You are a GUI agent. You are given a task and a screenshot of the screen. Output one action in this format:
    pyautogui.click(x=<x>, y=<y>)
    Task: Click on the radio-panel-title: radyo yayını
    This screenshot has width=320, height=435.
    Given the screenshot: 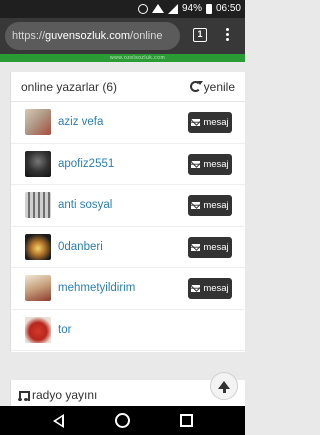 What is the action you would take?
    pyautogui.click(x=65, y=395)
    